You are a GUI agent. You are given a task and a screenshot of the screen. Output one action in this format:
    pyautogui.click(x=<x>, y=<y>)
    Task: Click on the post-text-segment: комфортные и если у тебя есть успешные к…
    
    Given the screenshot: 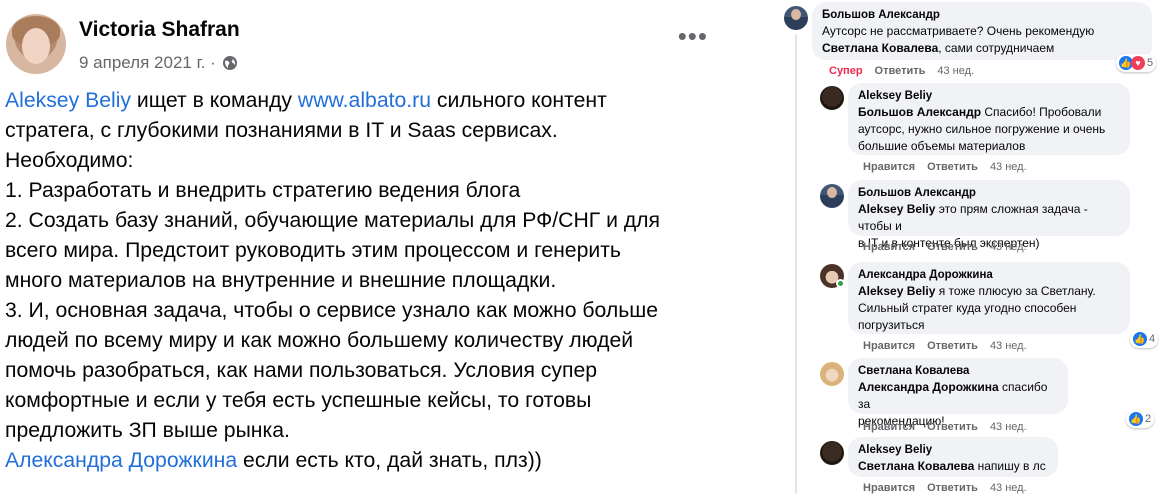 What is the action you would take?
    pyautogui.click(x=298, y=400)
    